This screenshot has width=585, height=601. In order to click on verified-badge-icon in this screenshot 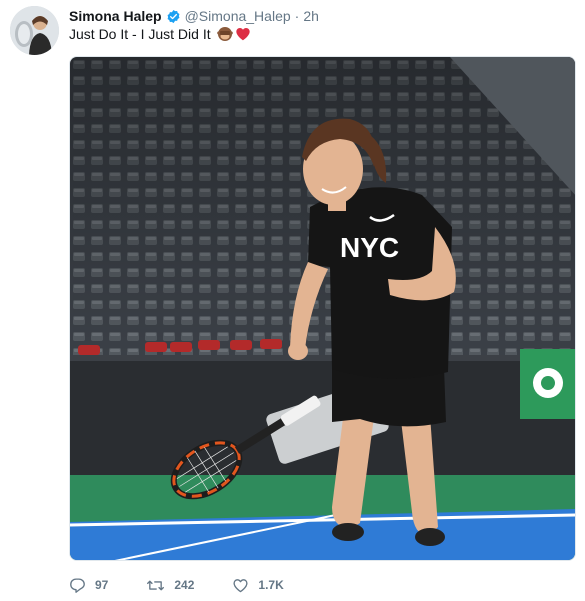, I will do `click(173, 16)`.